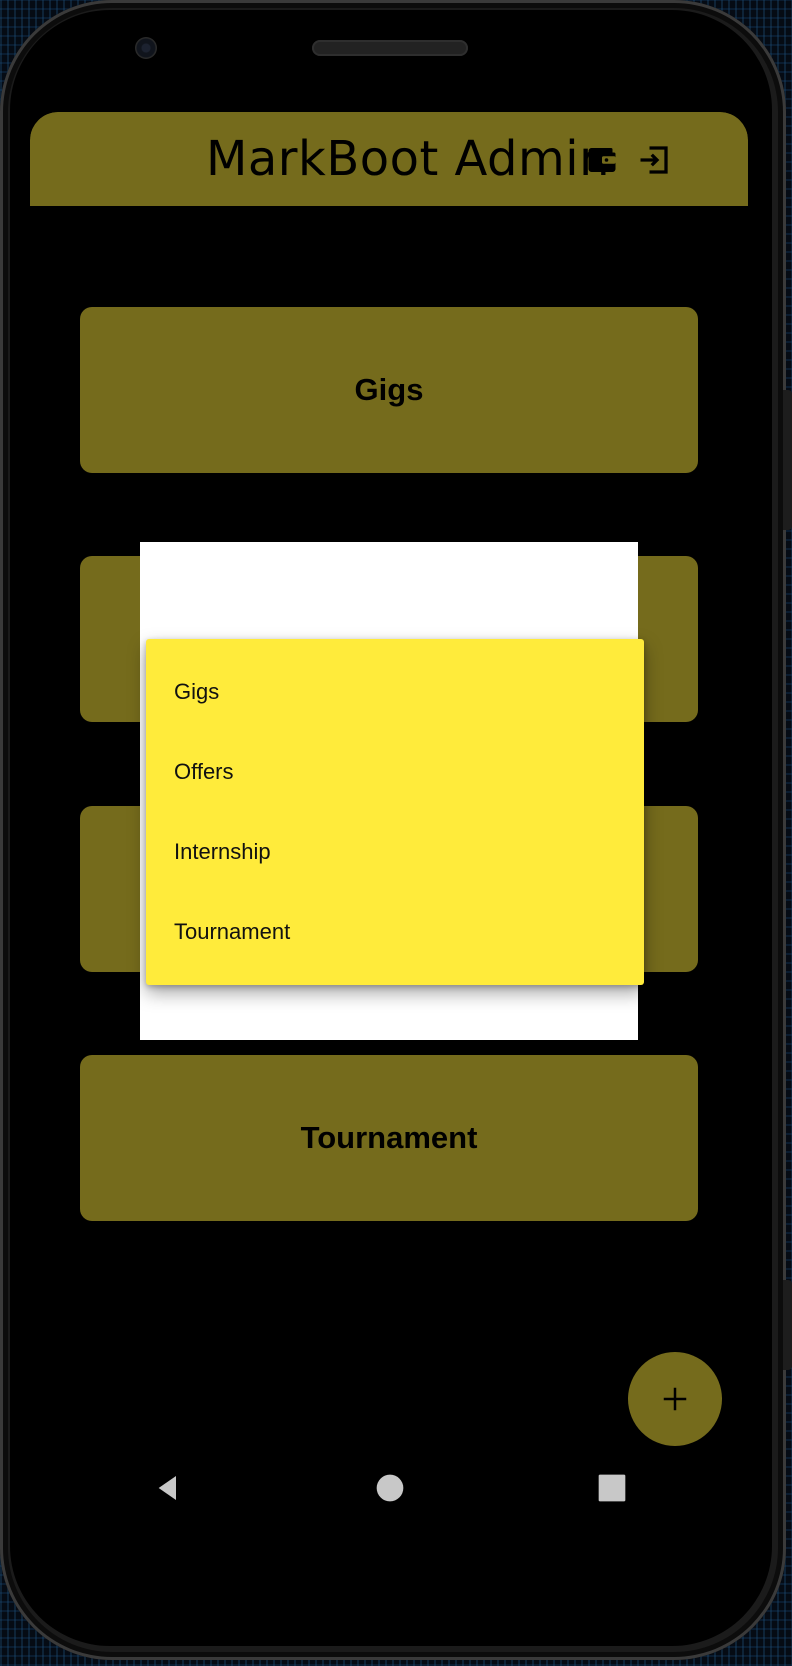  I want to click on add-button, so click(675, 1399).